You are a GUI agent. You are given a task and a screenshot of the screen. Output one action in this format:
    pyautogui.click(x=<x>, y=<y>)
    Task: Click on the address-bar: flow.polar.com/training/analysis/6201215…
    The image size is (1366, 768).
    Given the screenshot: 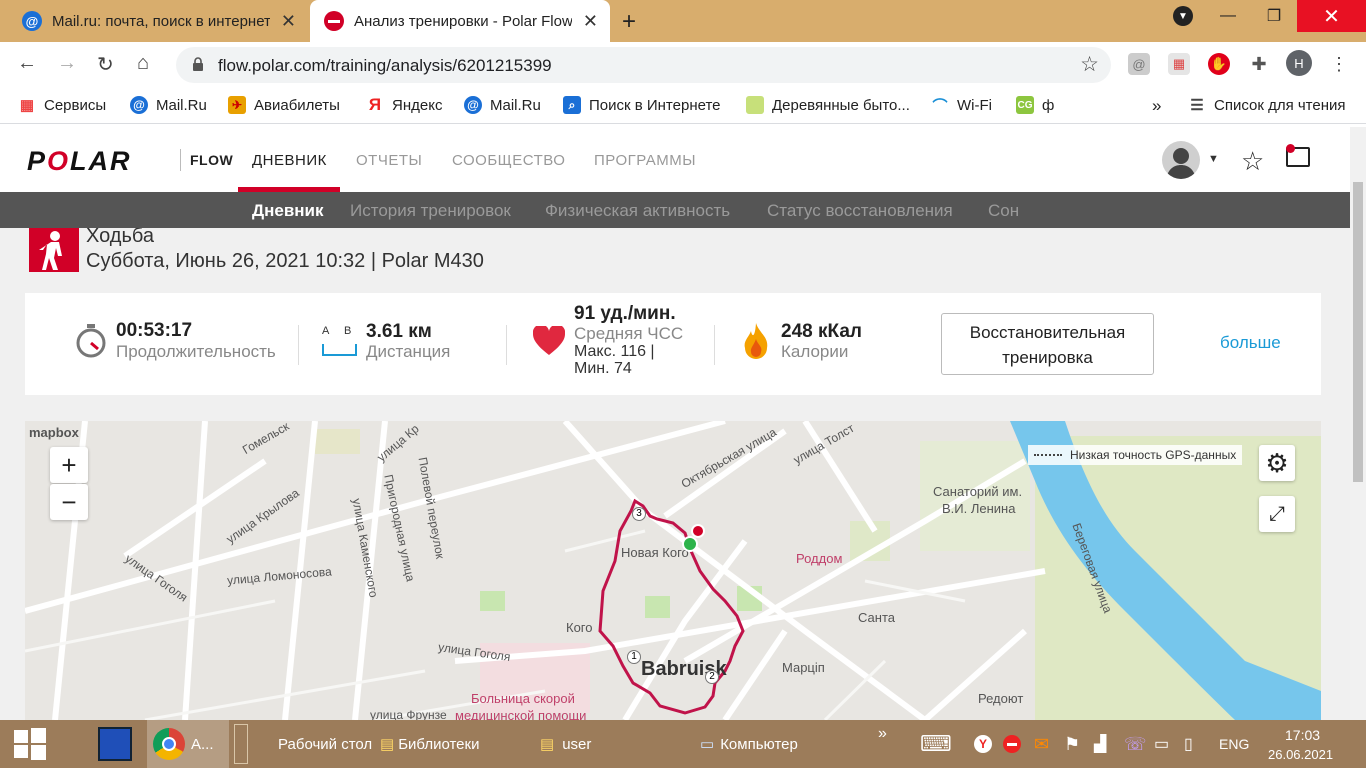 What is the action you would take?
    pyautogui.click(x=643, y=65)
    